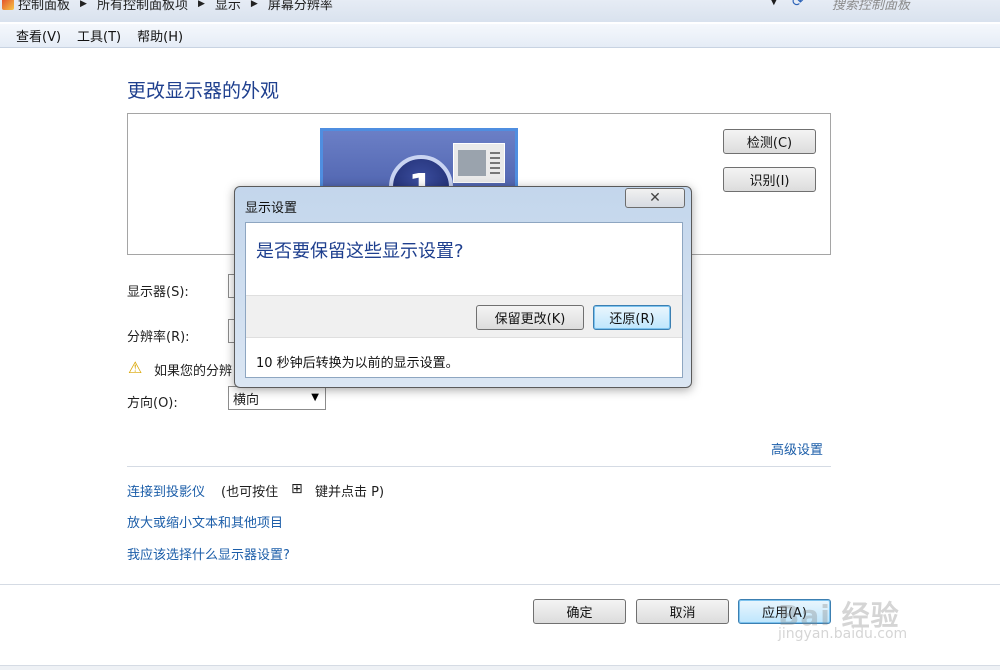  I want to click on close-icon: ✕, so click(655, 198).